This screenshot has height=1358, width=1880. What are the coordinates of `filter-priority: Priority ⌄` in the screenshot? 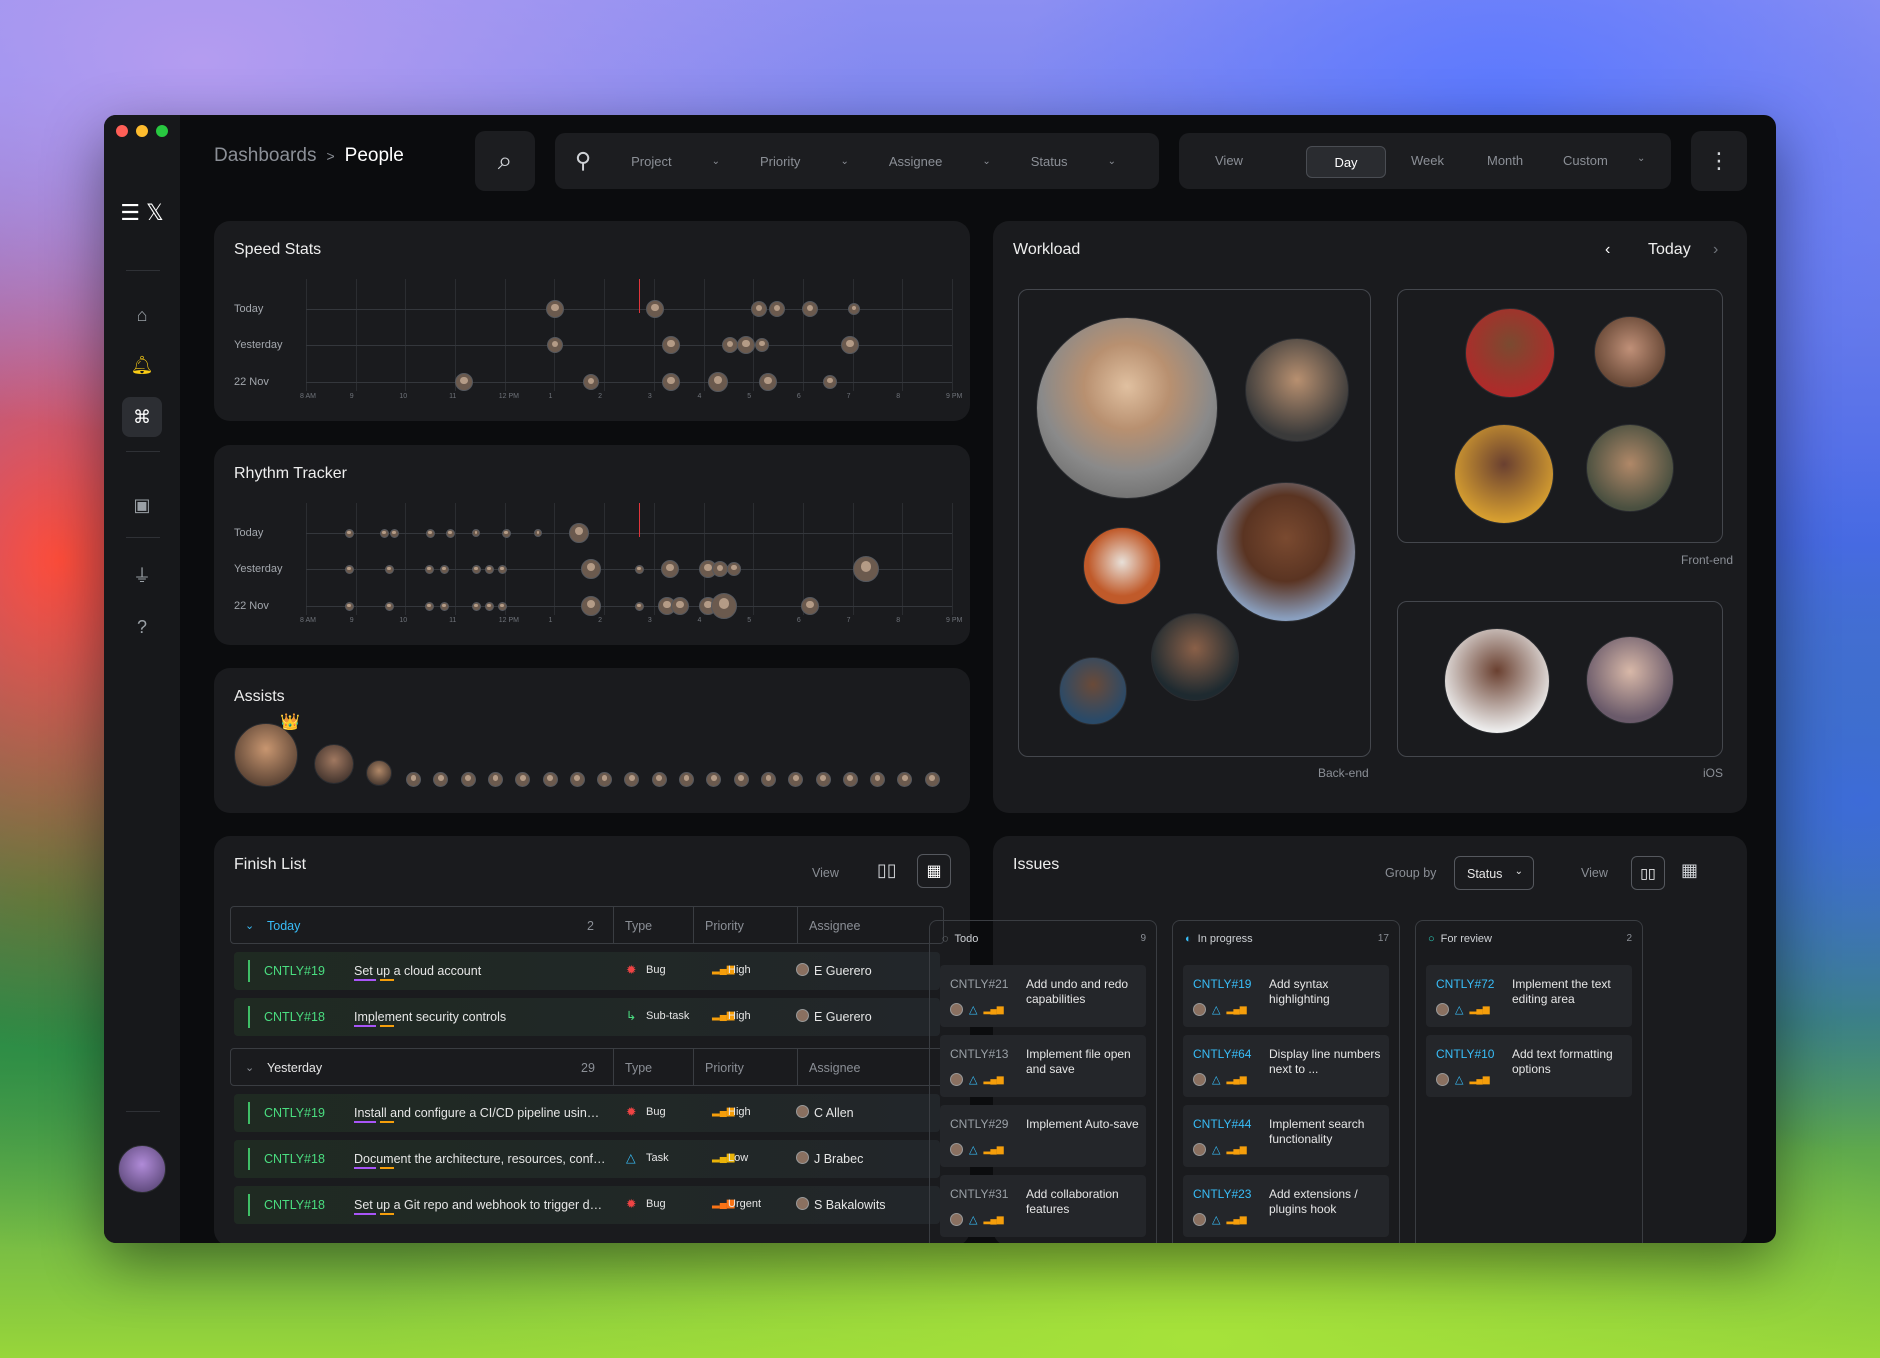 It's located at (804, 161).